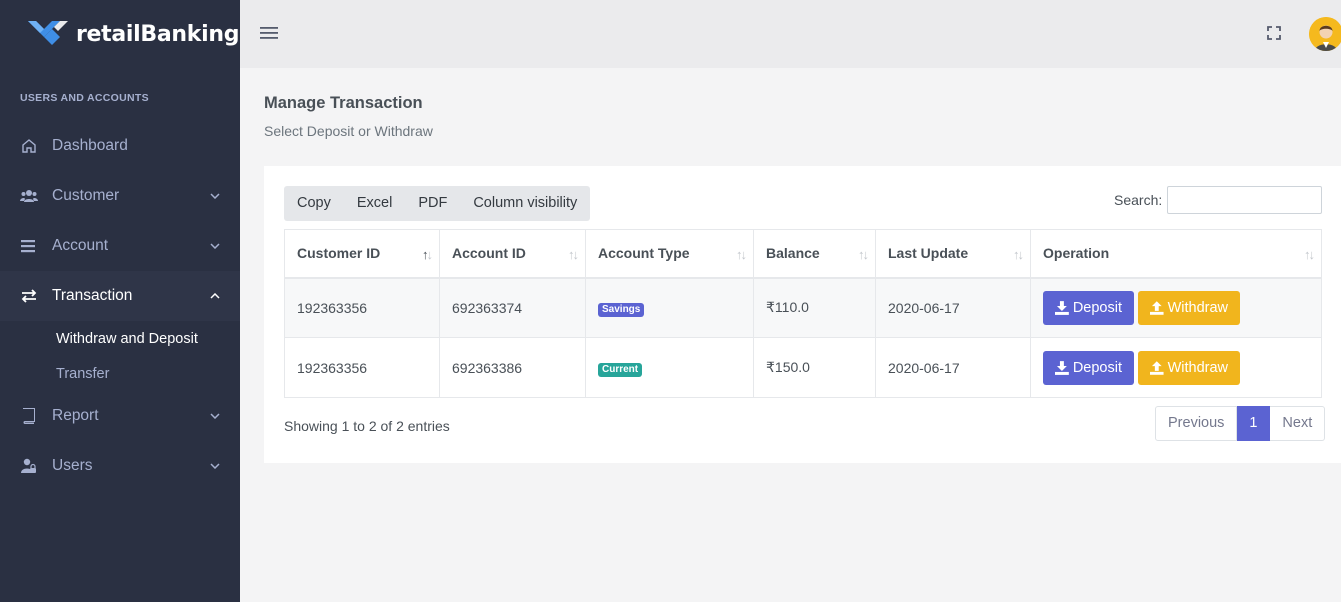 This screenshot has height=602, width=1341. What do you see at coordinates (669, 367) in the screenshot?
I see `cell-account-type: Current` at bounding box center [669, 367].